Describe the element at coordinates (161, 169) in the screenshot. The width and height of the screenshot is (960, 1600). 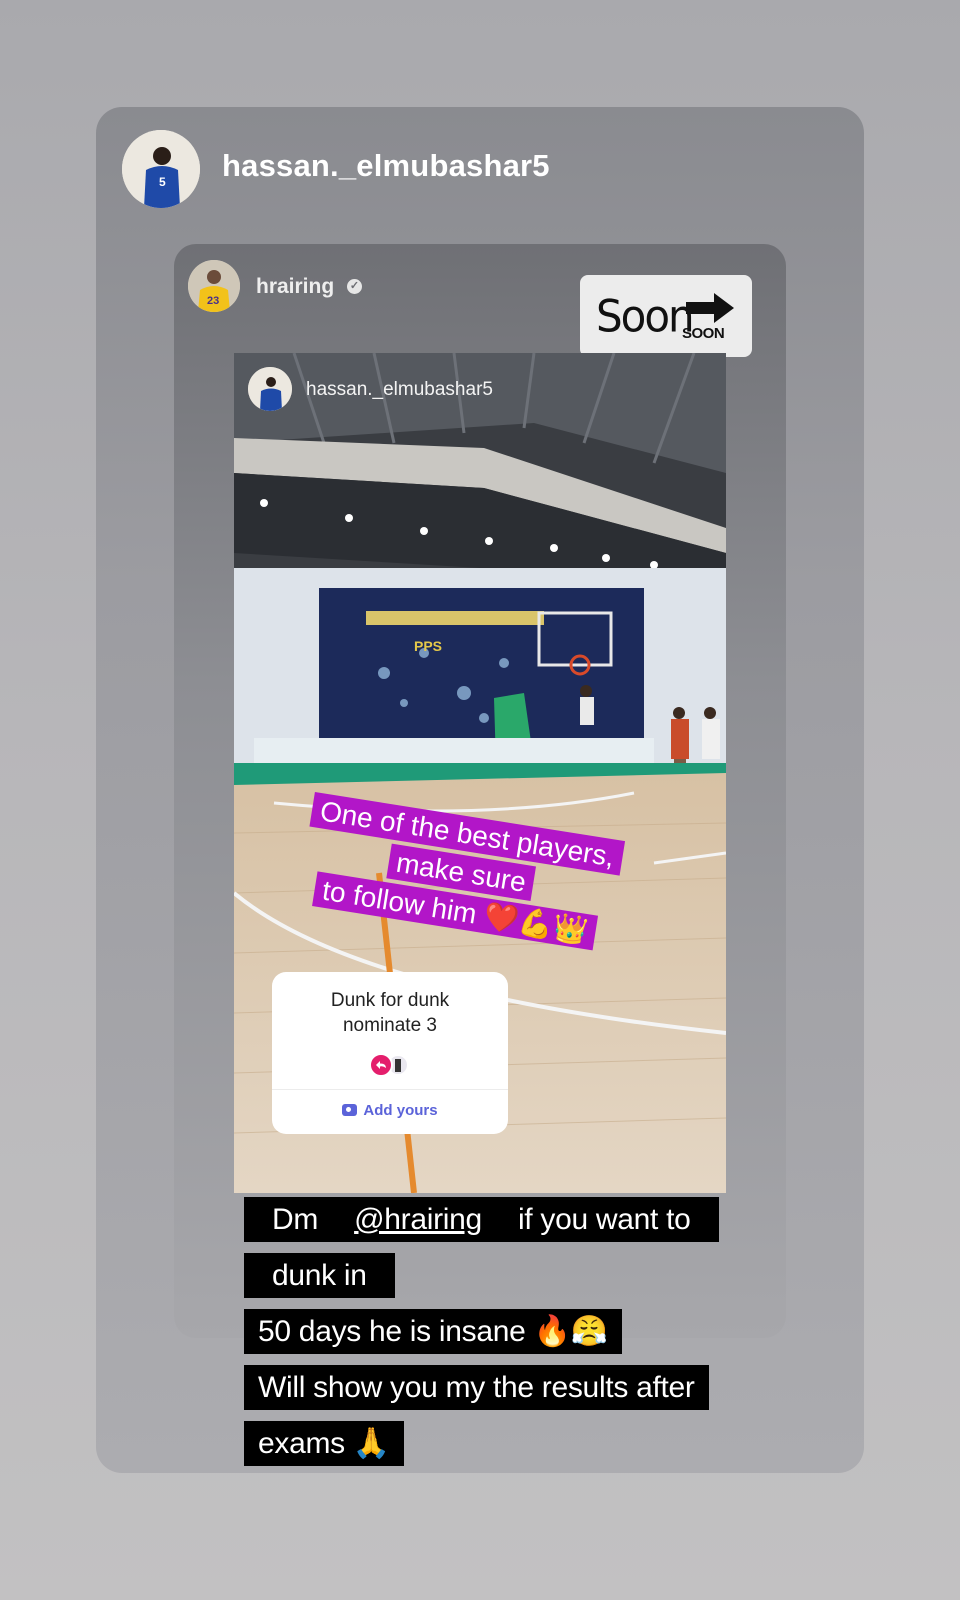
I see `owner-avatar: 5` at that location.